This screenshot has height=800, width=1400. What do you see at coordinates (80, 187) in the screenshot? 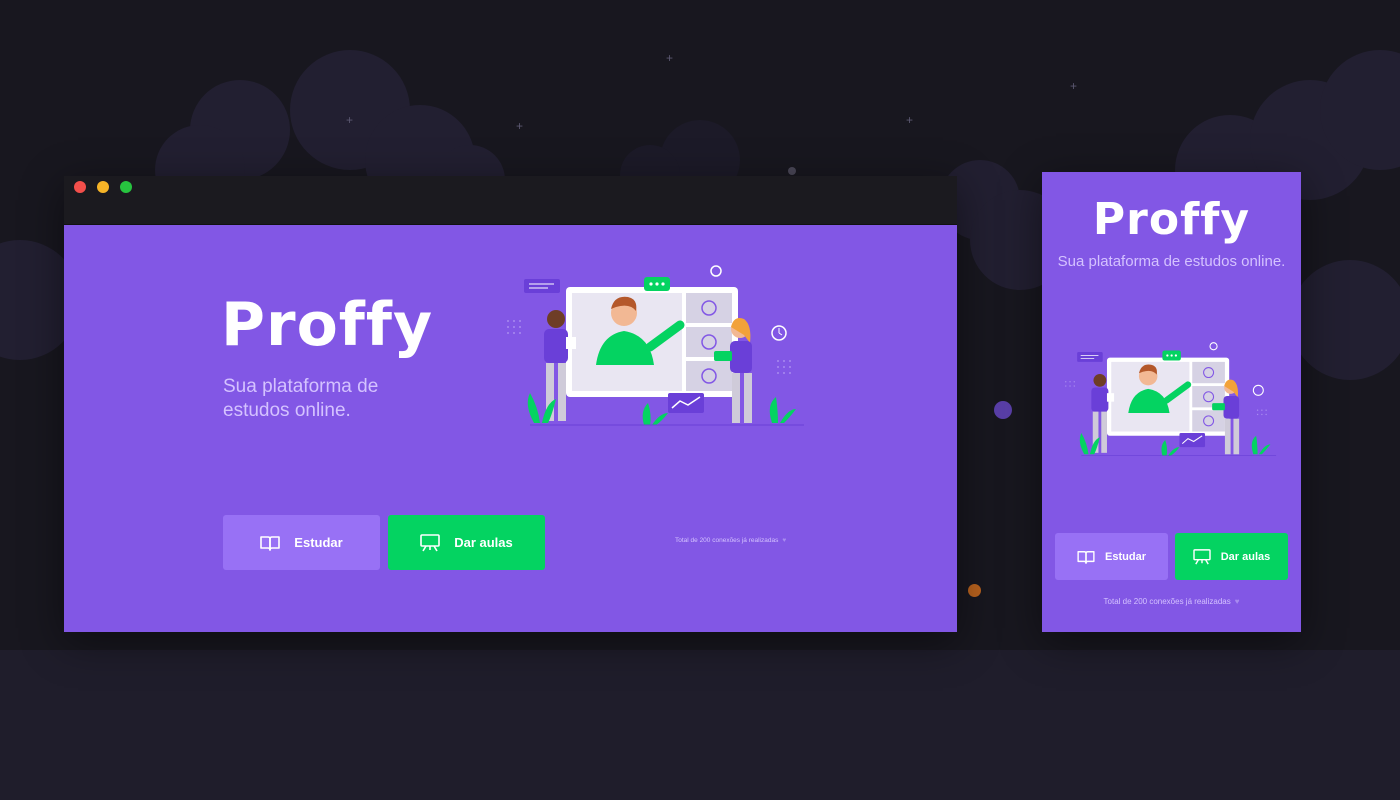
I see `close-window-button` at bounding box center [80, 187].